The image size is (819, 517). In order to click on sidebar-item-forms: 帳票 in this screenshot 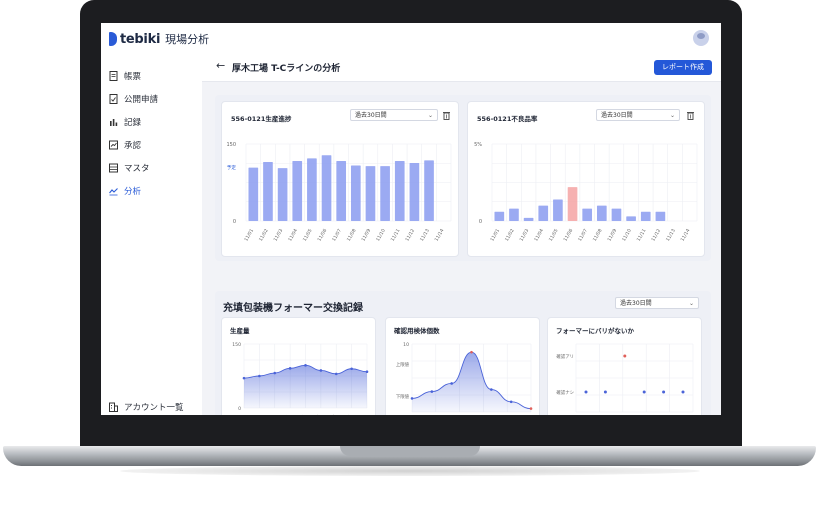, I will do `click(125, 76)`.